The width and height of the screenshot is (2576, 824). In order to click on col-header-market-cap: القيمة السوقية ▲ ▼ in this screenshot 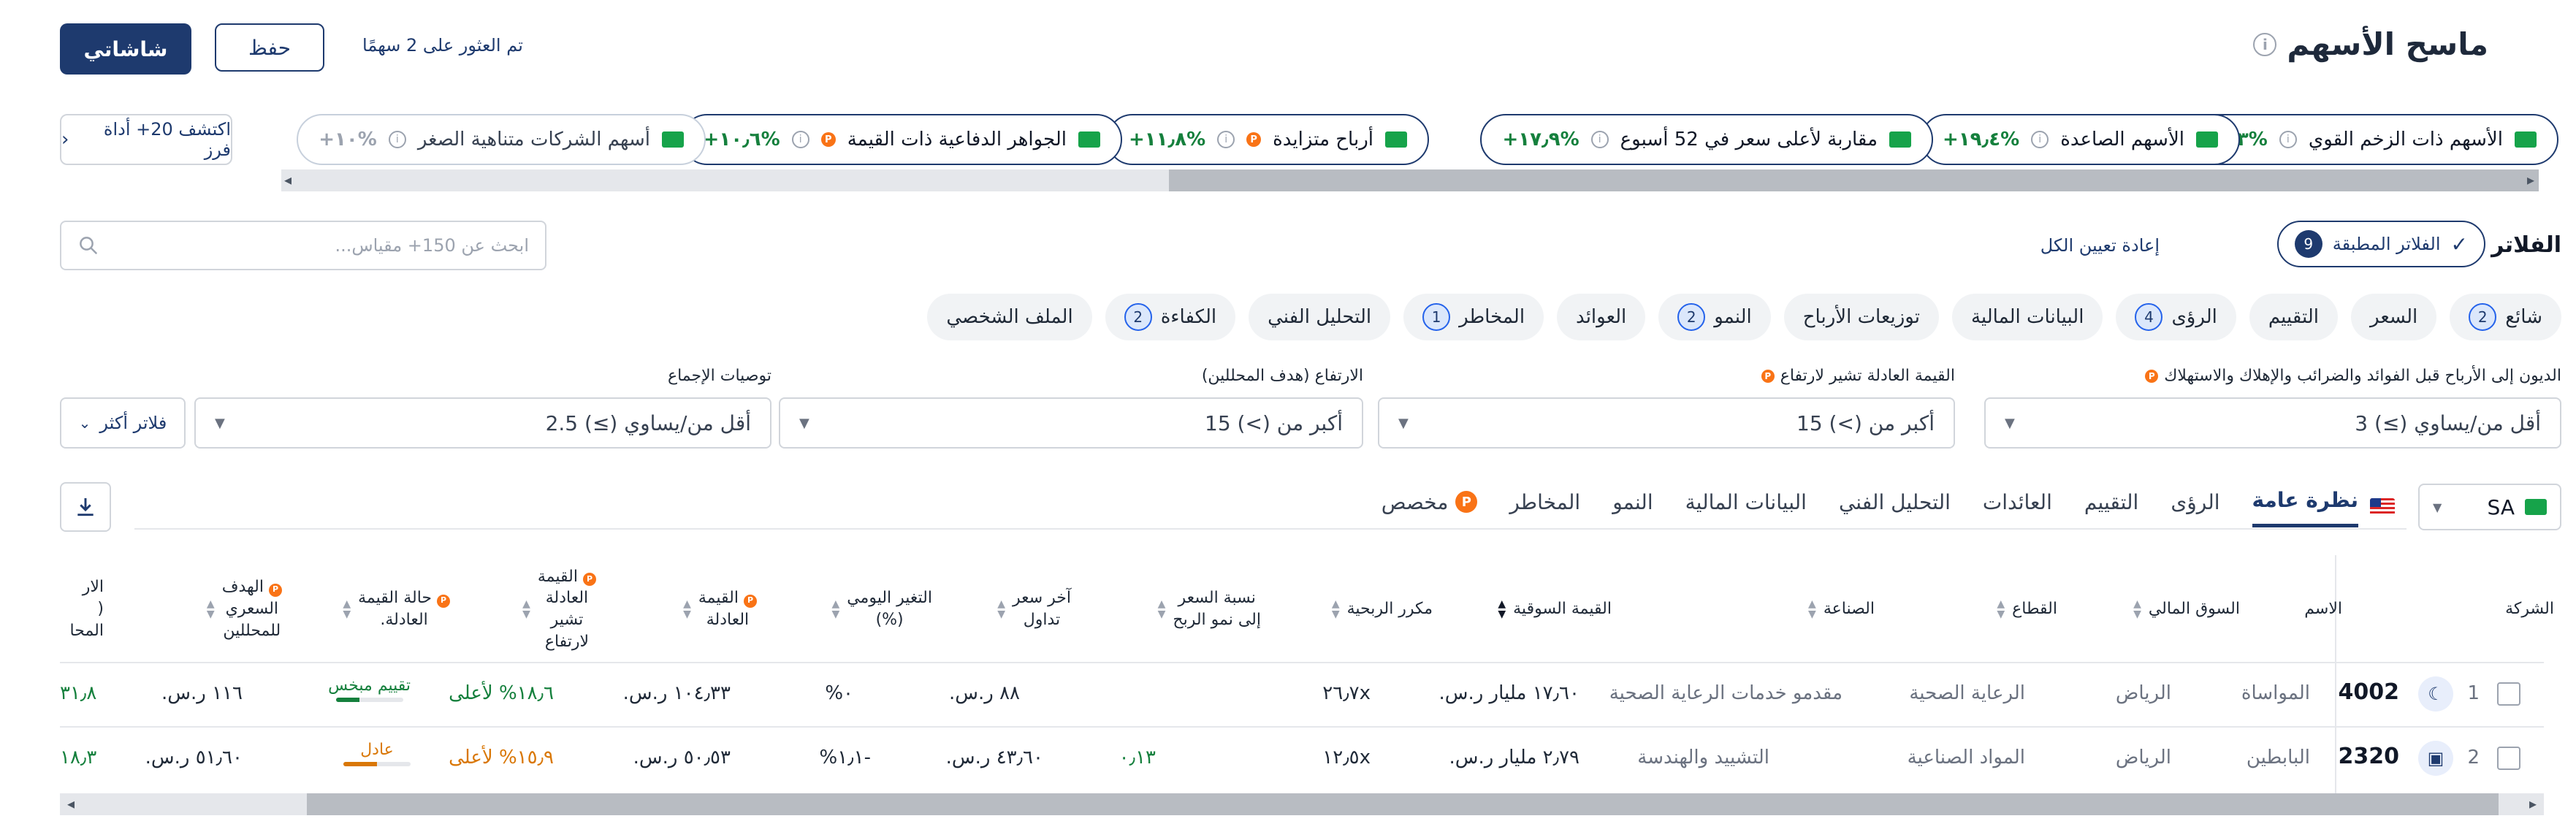, I will do `click(1555, 609)`.